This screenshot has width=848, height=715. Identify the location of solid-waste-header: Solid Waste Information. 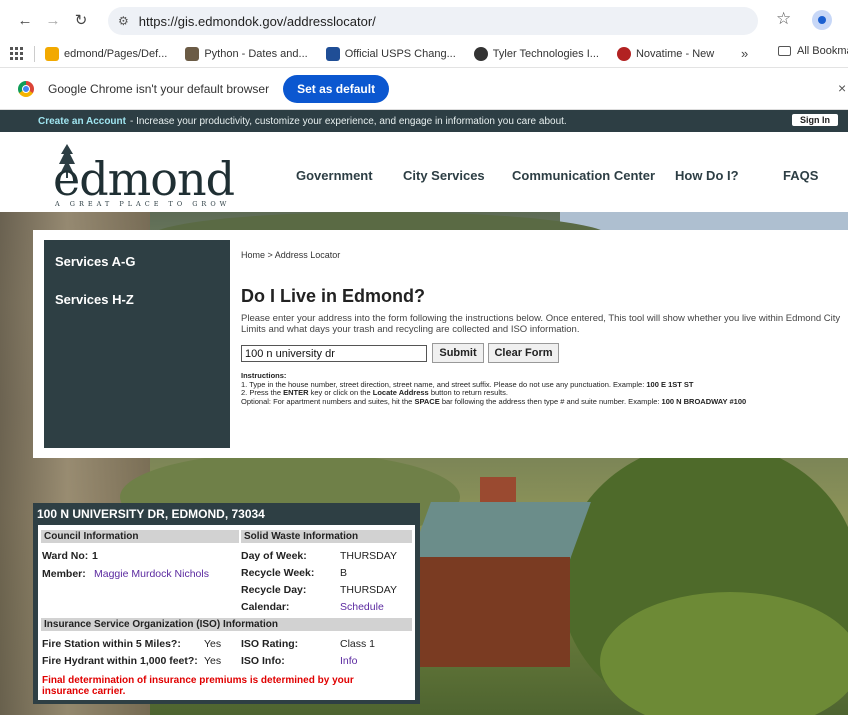
(326, 536).